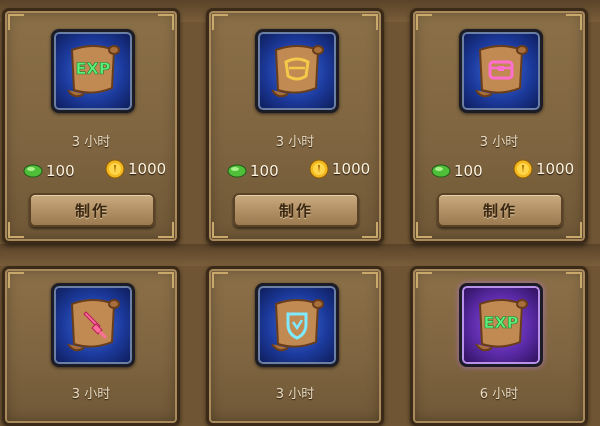 The height and width of the screenshot is (426, 600). I want to click on craft-card-sword: 3 小时, so click(91, 346).